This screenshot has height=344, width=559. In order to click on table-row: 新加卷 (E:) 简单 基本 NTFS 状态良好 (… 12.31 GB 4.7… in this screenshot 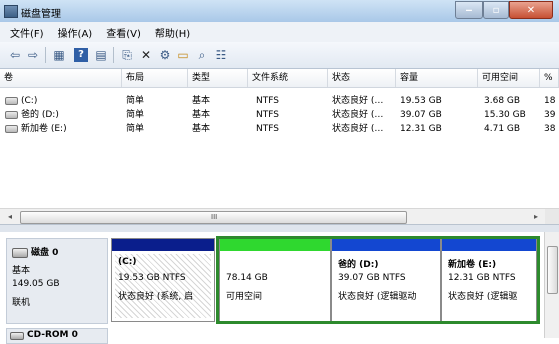, I will do `click(279, 129)`.